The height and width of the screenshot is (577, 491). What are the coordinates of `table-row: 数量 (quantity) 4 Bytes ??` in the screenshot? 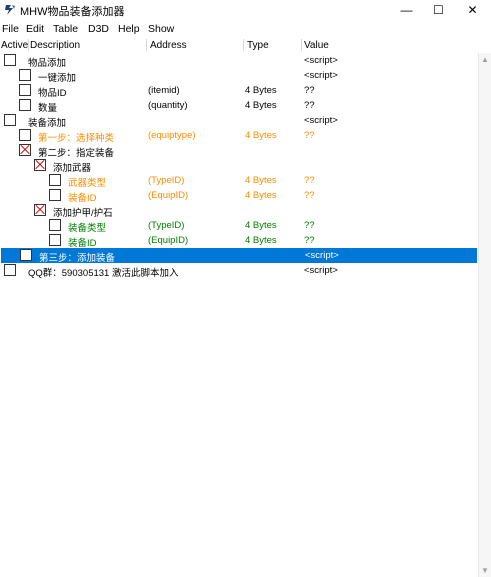 It's located at (239, 106).